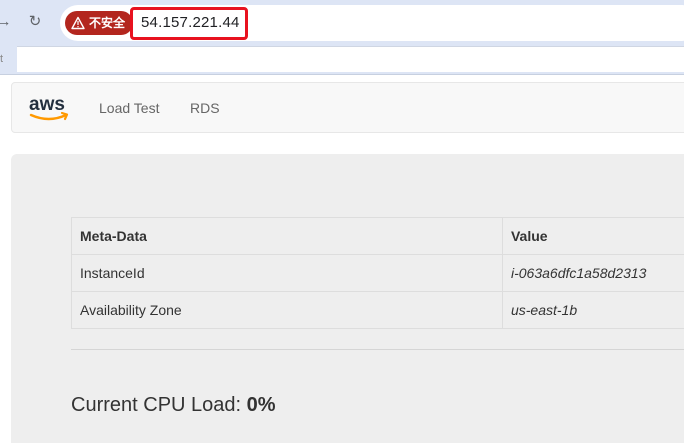 This screenshot has height=443, width=684. Describe the element at coordinates (47, 104) in the screenshot. I see `aws-logo-text: aws` at that location.